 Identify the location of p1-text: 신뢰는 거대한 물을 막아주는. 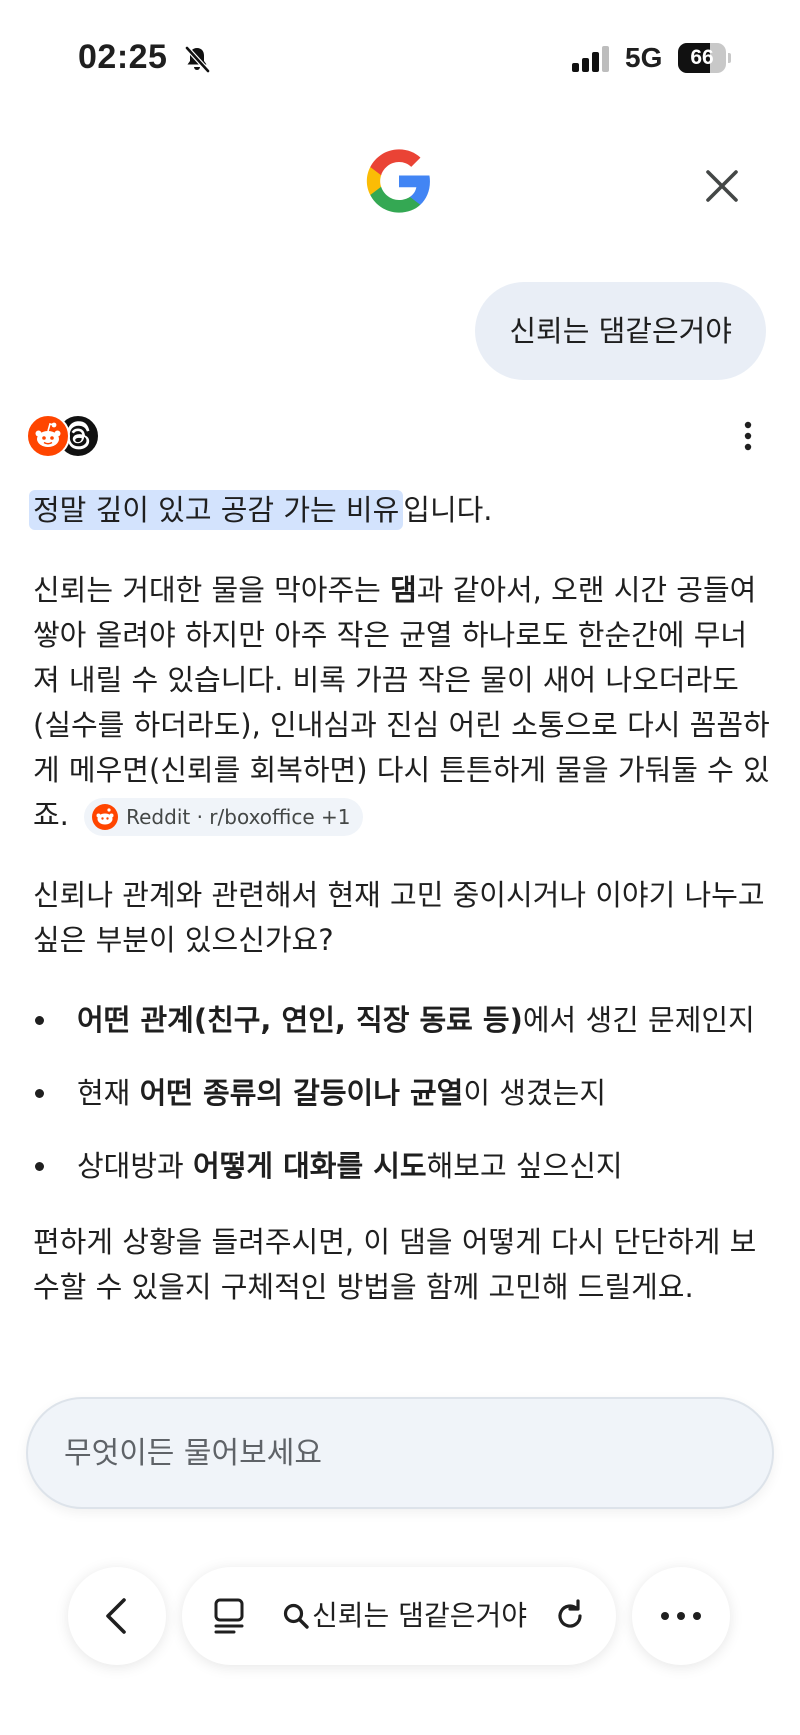
(212, 590).